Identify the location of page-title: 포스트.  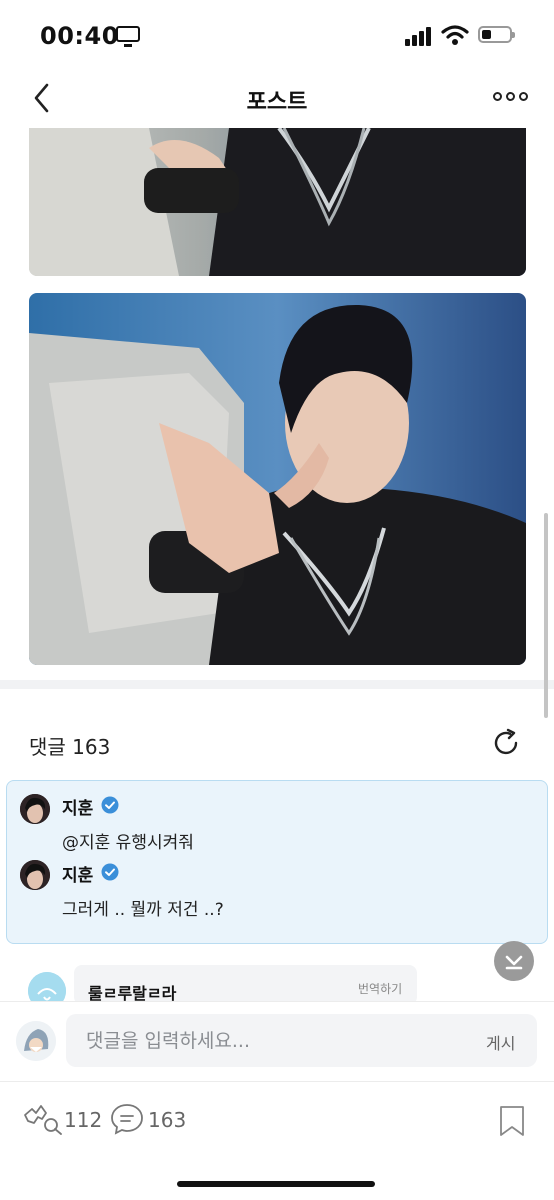
(277, 102).